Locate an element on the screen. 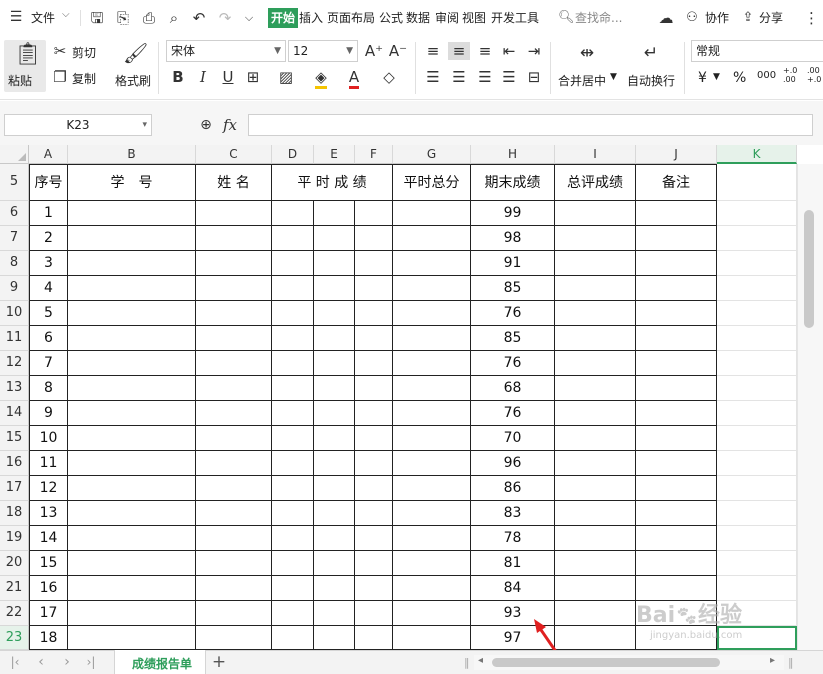  row-header: 21 is located at coordinates (14, 588).